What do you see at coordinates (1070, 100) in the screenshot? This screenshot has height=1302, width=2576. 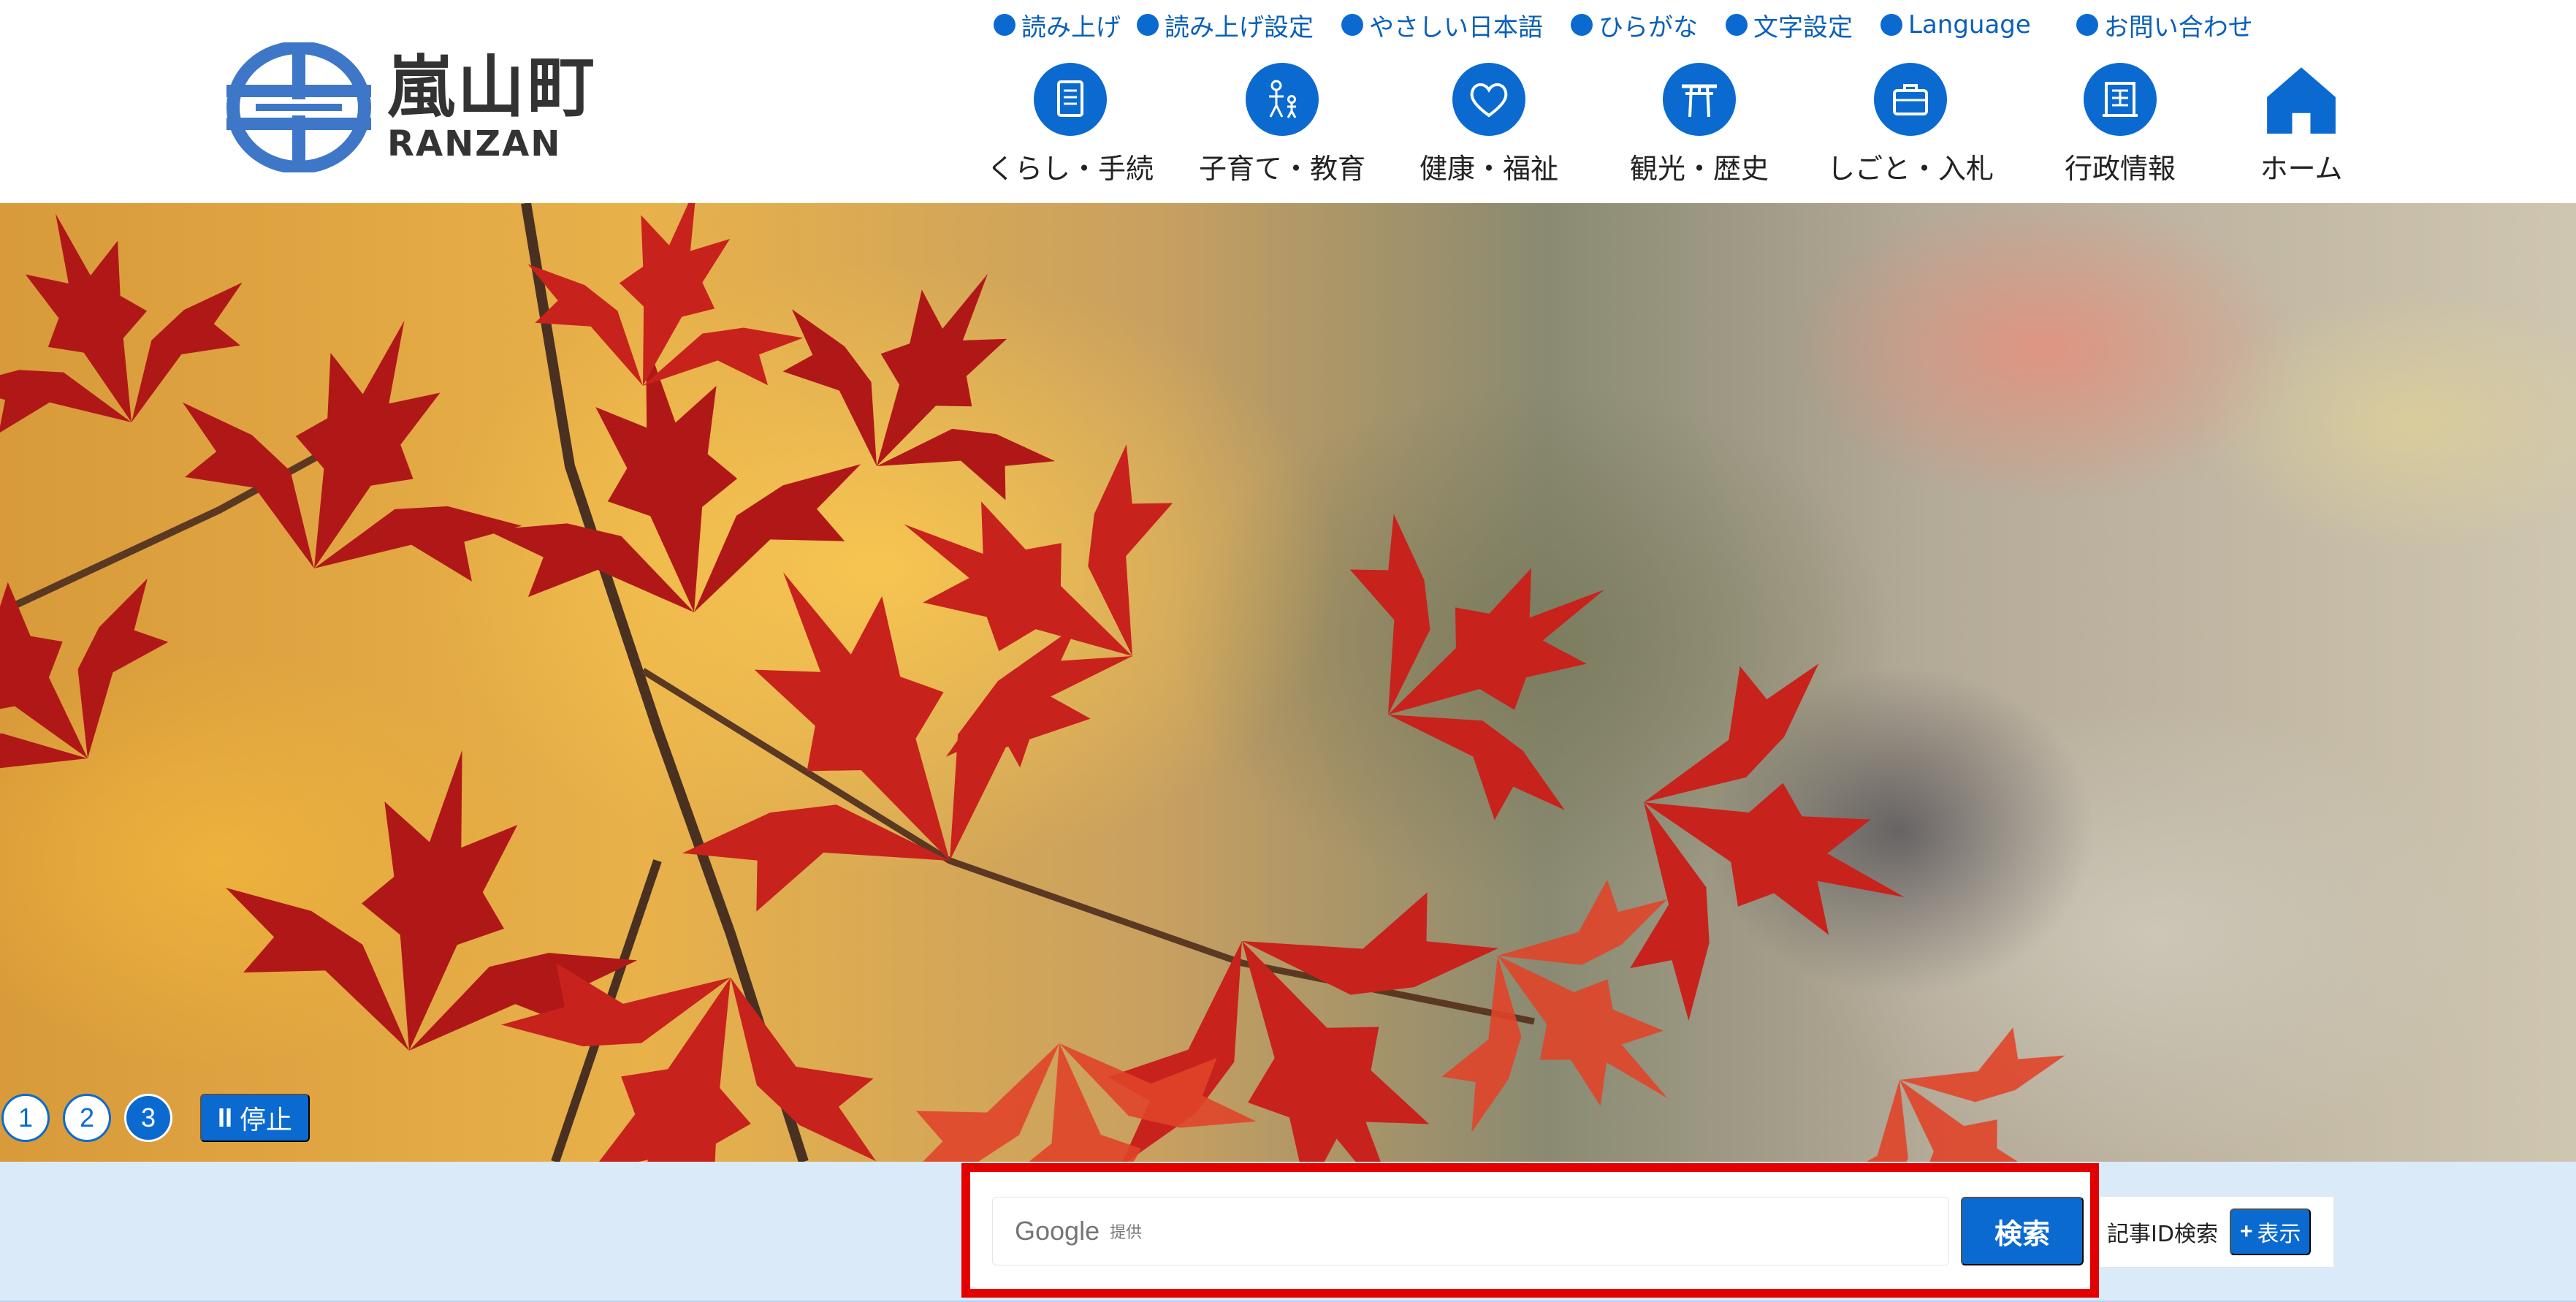 I see `document-icon` at bounding box center [1070, 100].